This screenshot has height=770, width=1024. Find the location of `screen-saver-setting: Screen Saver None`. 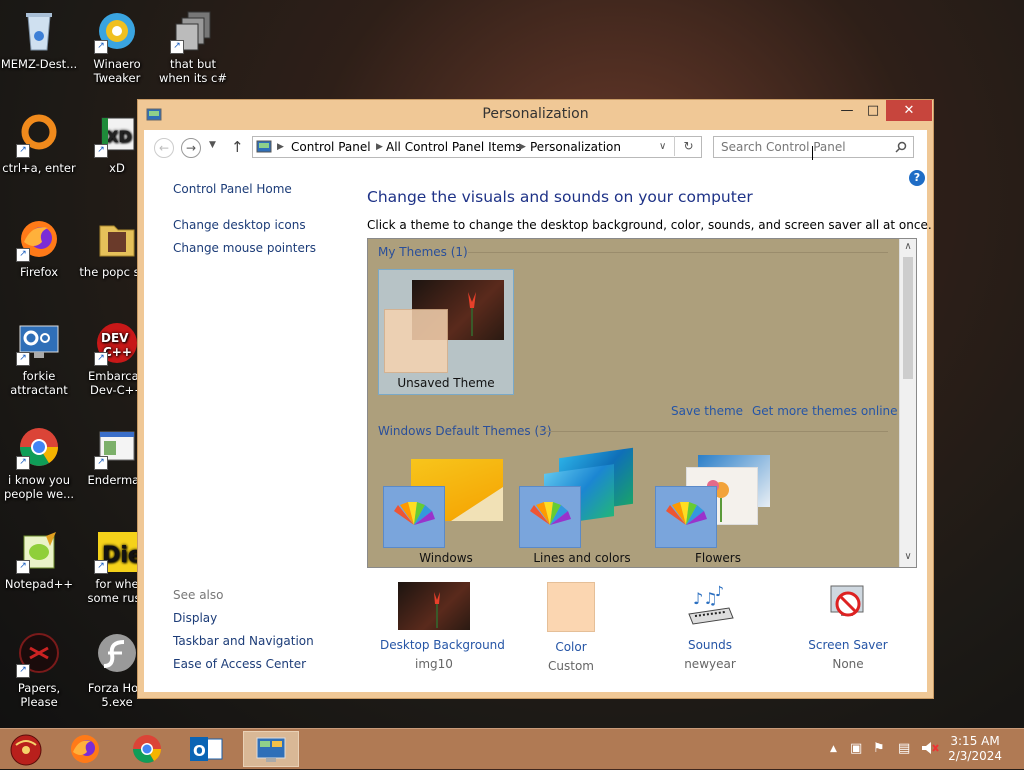

screen-saver-setting: Screen Saver None is located at coordinates (848, 626).